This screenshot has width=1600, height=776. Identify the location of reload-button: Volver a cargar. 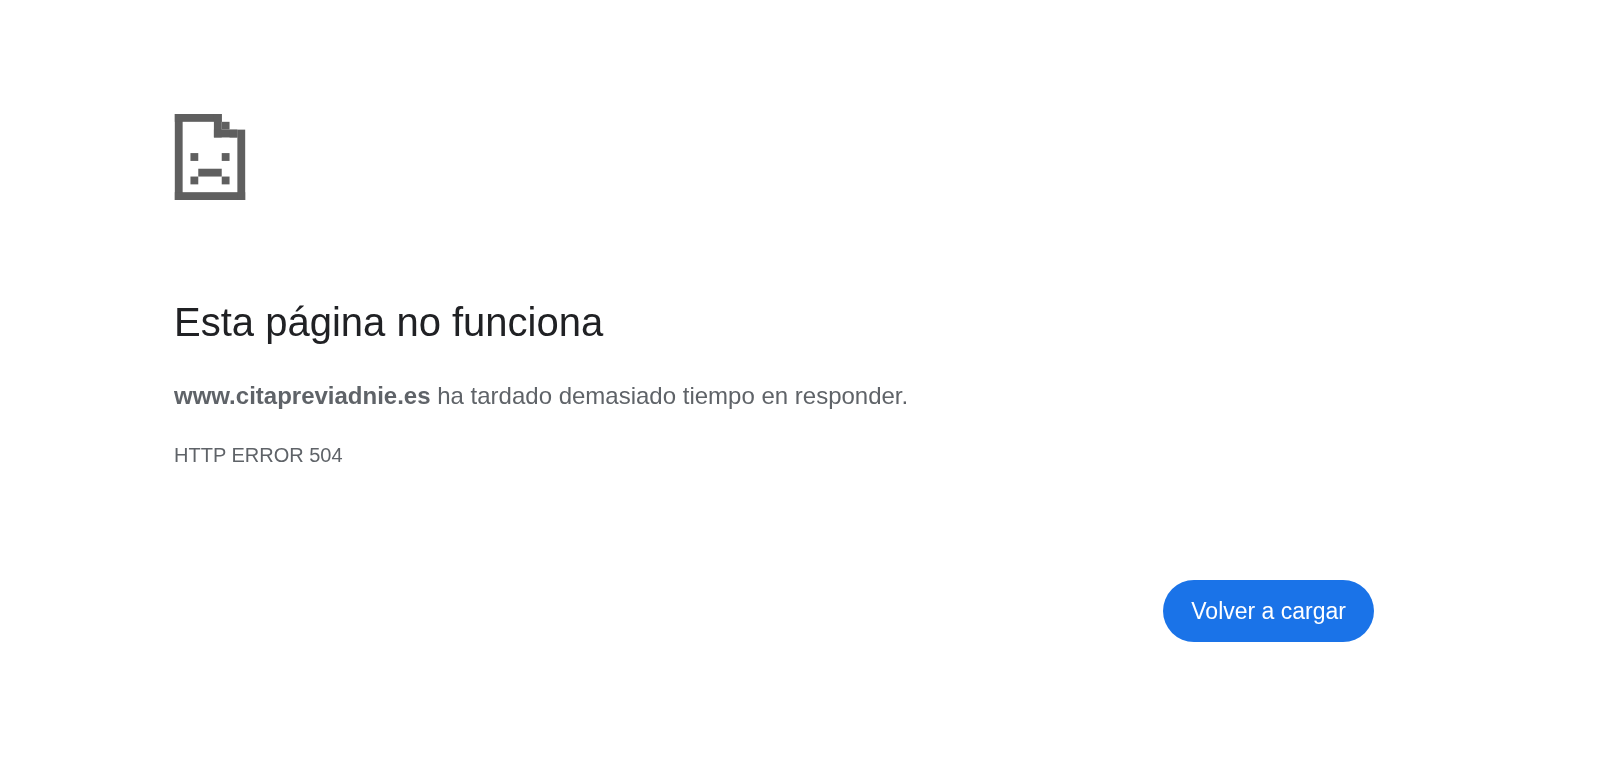
(1268, 611).